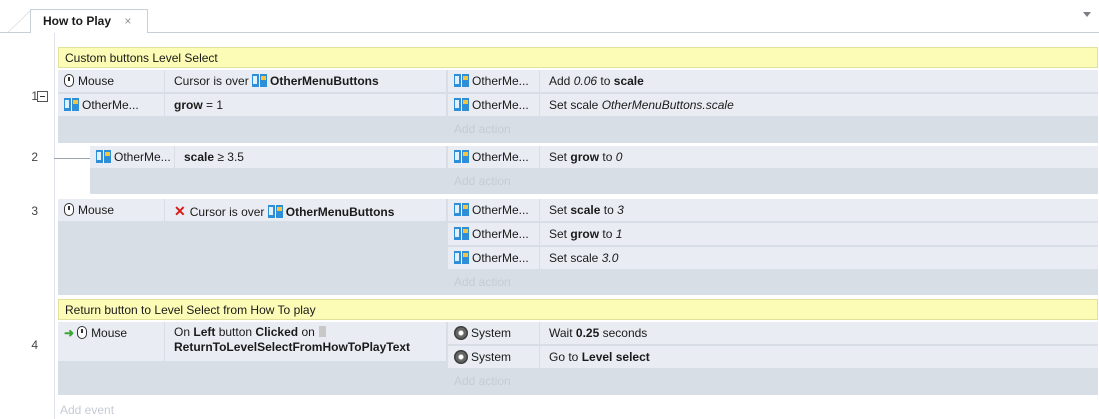 The height and width of the screenshot is (419, 1099). What do you see at coordinates (252, 247) in the screenshot?
I see `conditions: Mouse ✕ Cursor is over OtherMenuButtons` at bounding box center [252, 247].